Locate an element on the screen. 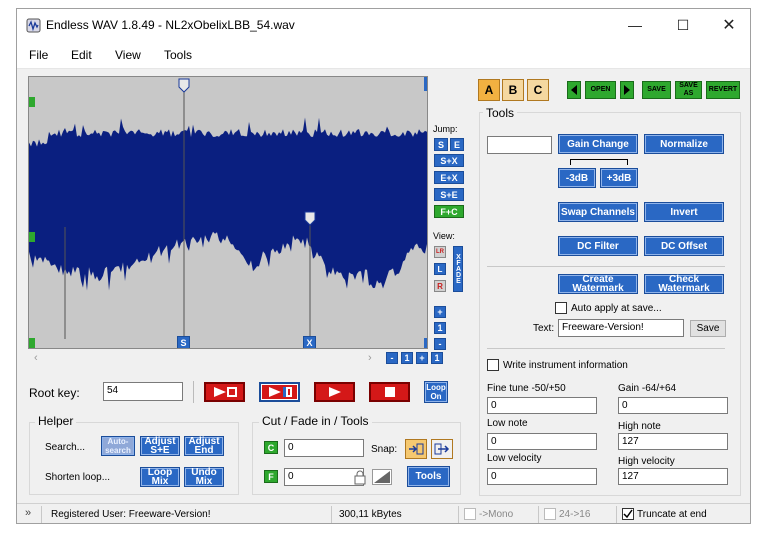 The width and height of the screenshot is (773, 545). x-marker-box: X is located at coordinates (309, 342).